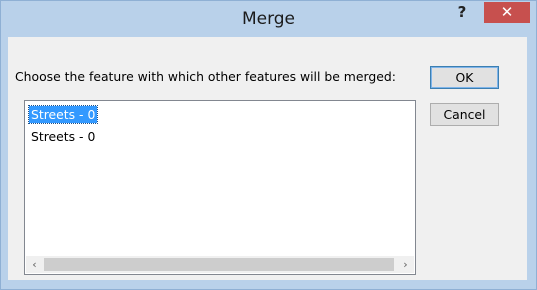 This screenshot has height=290, width=537. Describe the element at coordinates (464, 114) in the screenshot. I see `cancel-button: Cancel` at that location.